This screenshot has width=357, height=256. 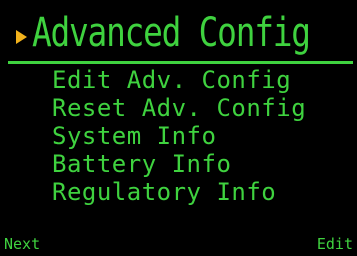 I want to click on menu-item-system-info: System Info, so click(x=179, y=136).